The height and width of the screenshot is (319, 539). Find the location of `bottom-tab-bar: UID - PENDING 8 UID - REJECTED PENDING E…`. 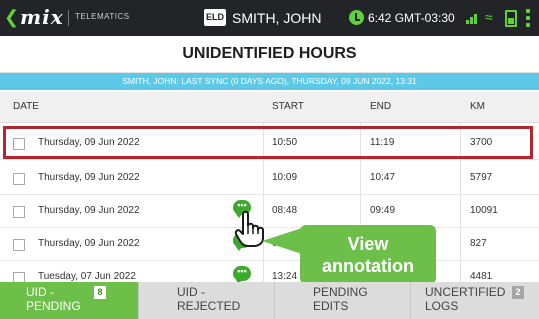

bottom-tab-bar: UID - PENDING 8 UID - REJECTED PENDING E… is located at coordinates (269, 300).